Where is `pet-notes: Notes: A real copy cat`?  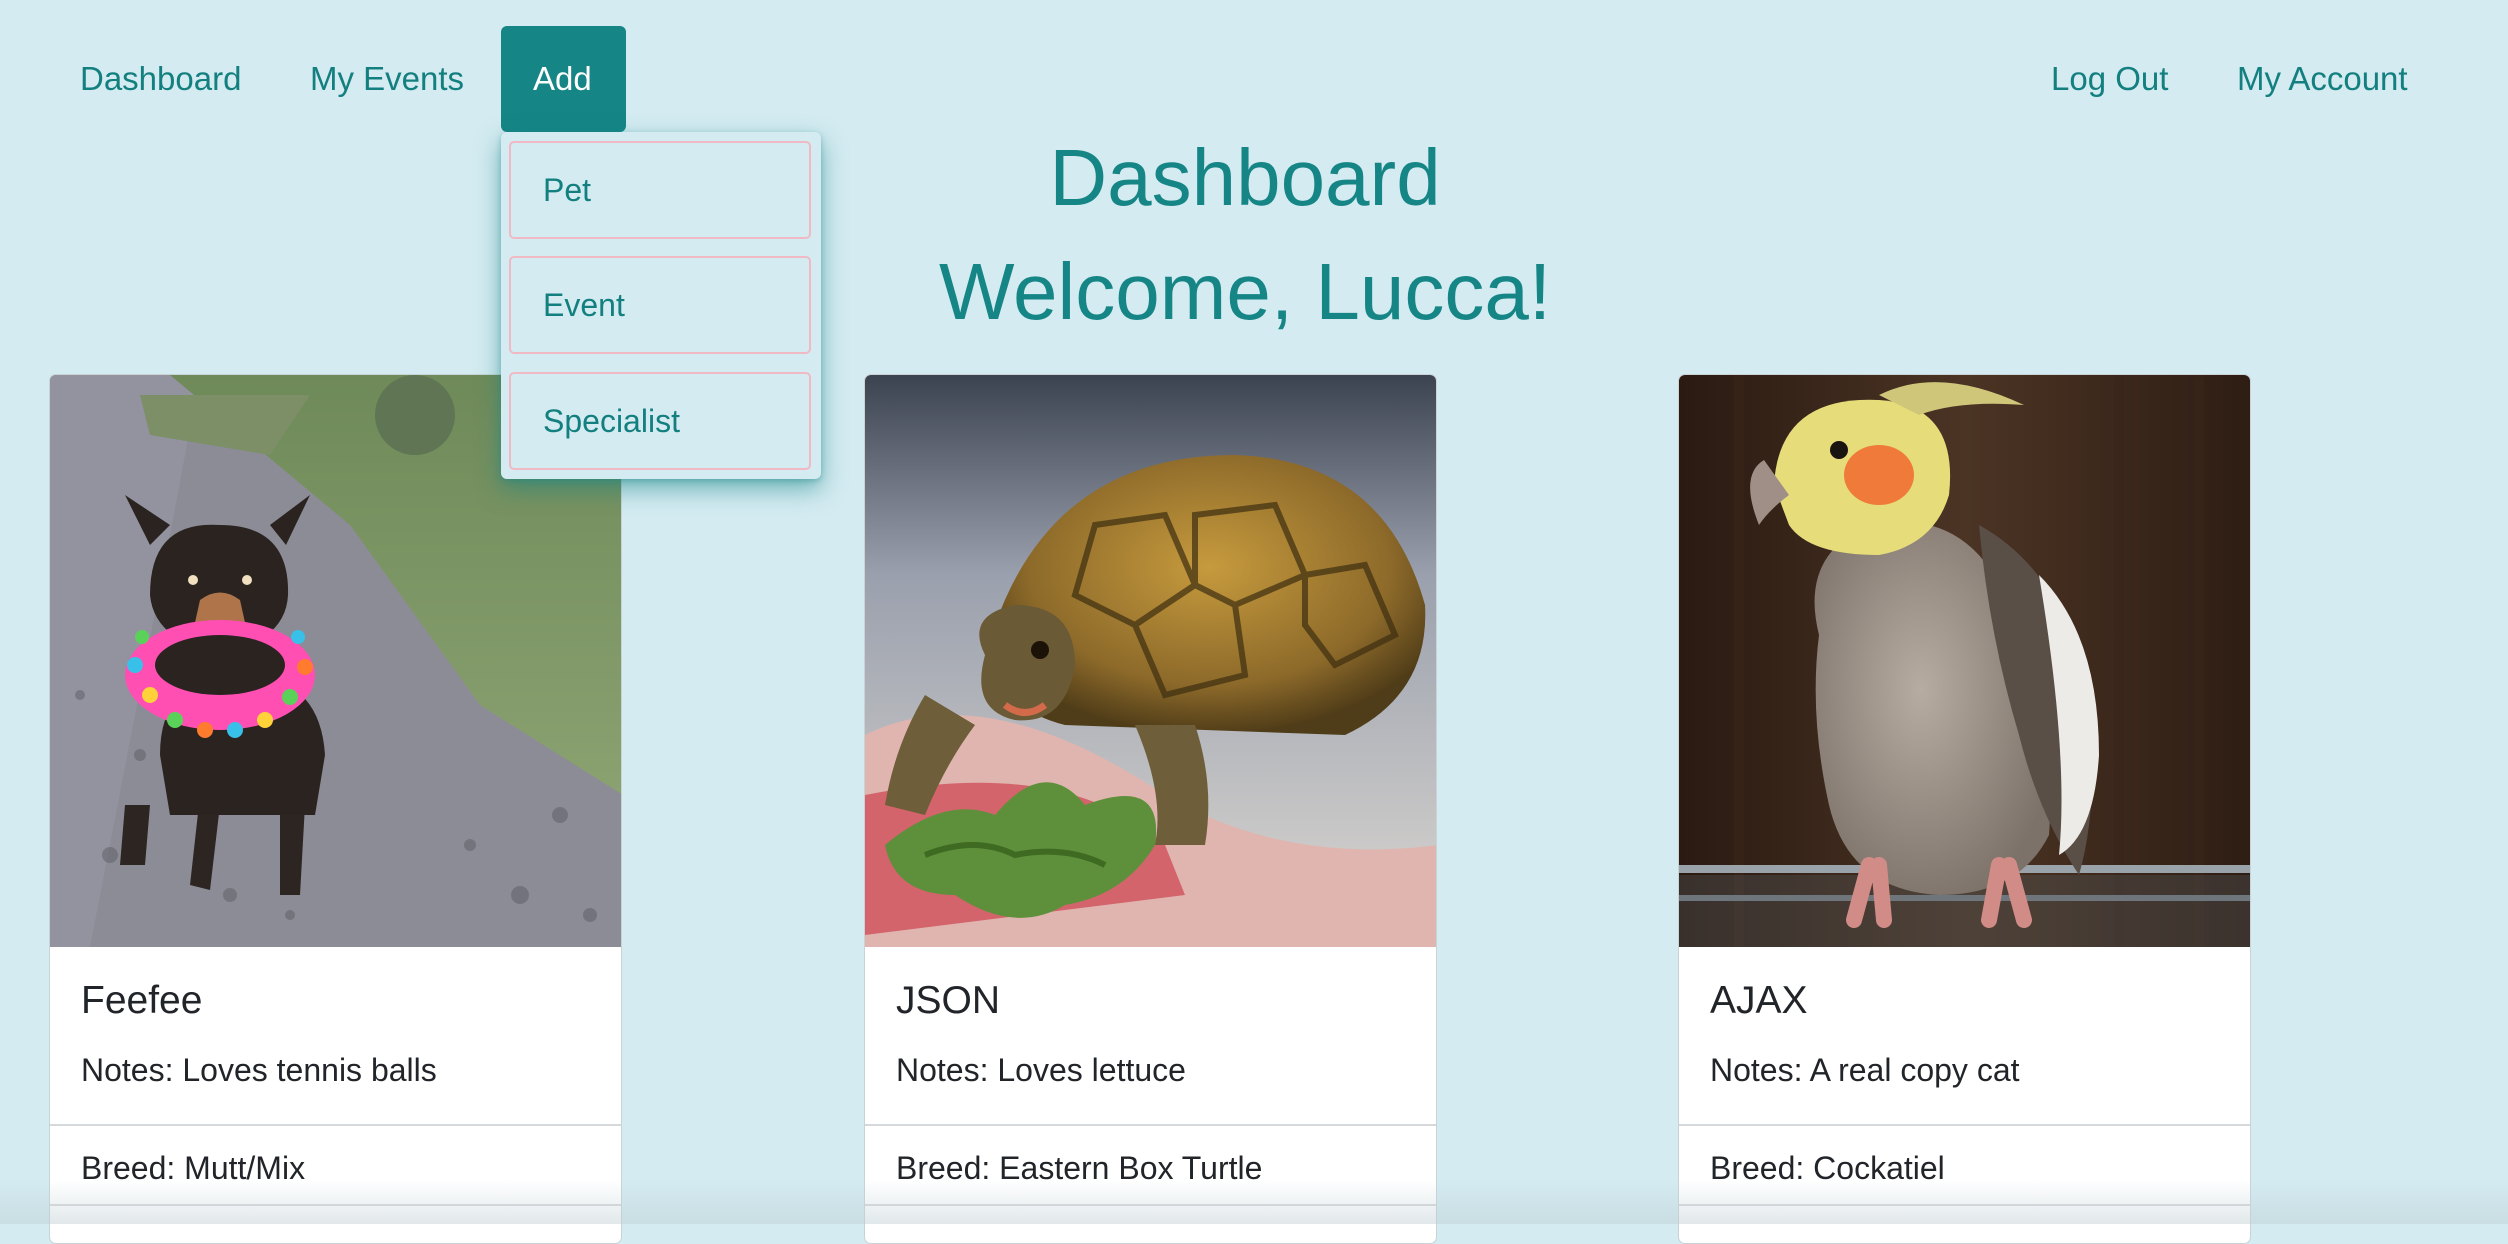
pet-notes: Notes: A real copy cat is located at coordinates (1865, 1070).